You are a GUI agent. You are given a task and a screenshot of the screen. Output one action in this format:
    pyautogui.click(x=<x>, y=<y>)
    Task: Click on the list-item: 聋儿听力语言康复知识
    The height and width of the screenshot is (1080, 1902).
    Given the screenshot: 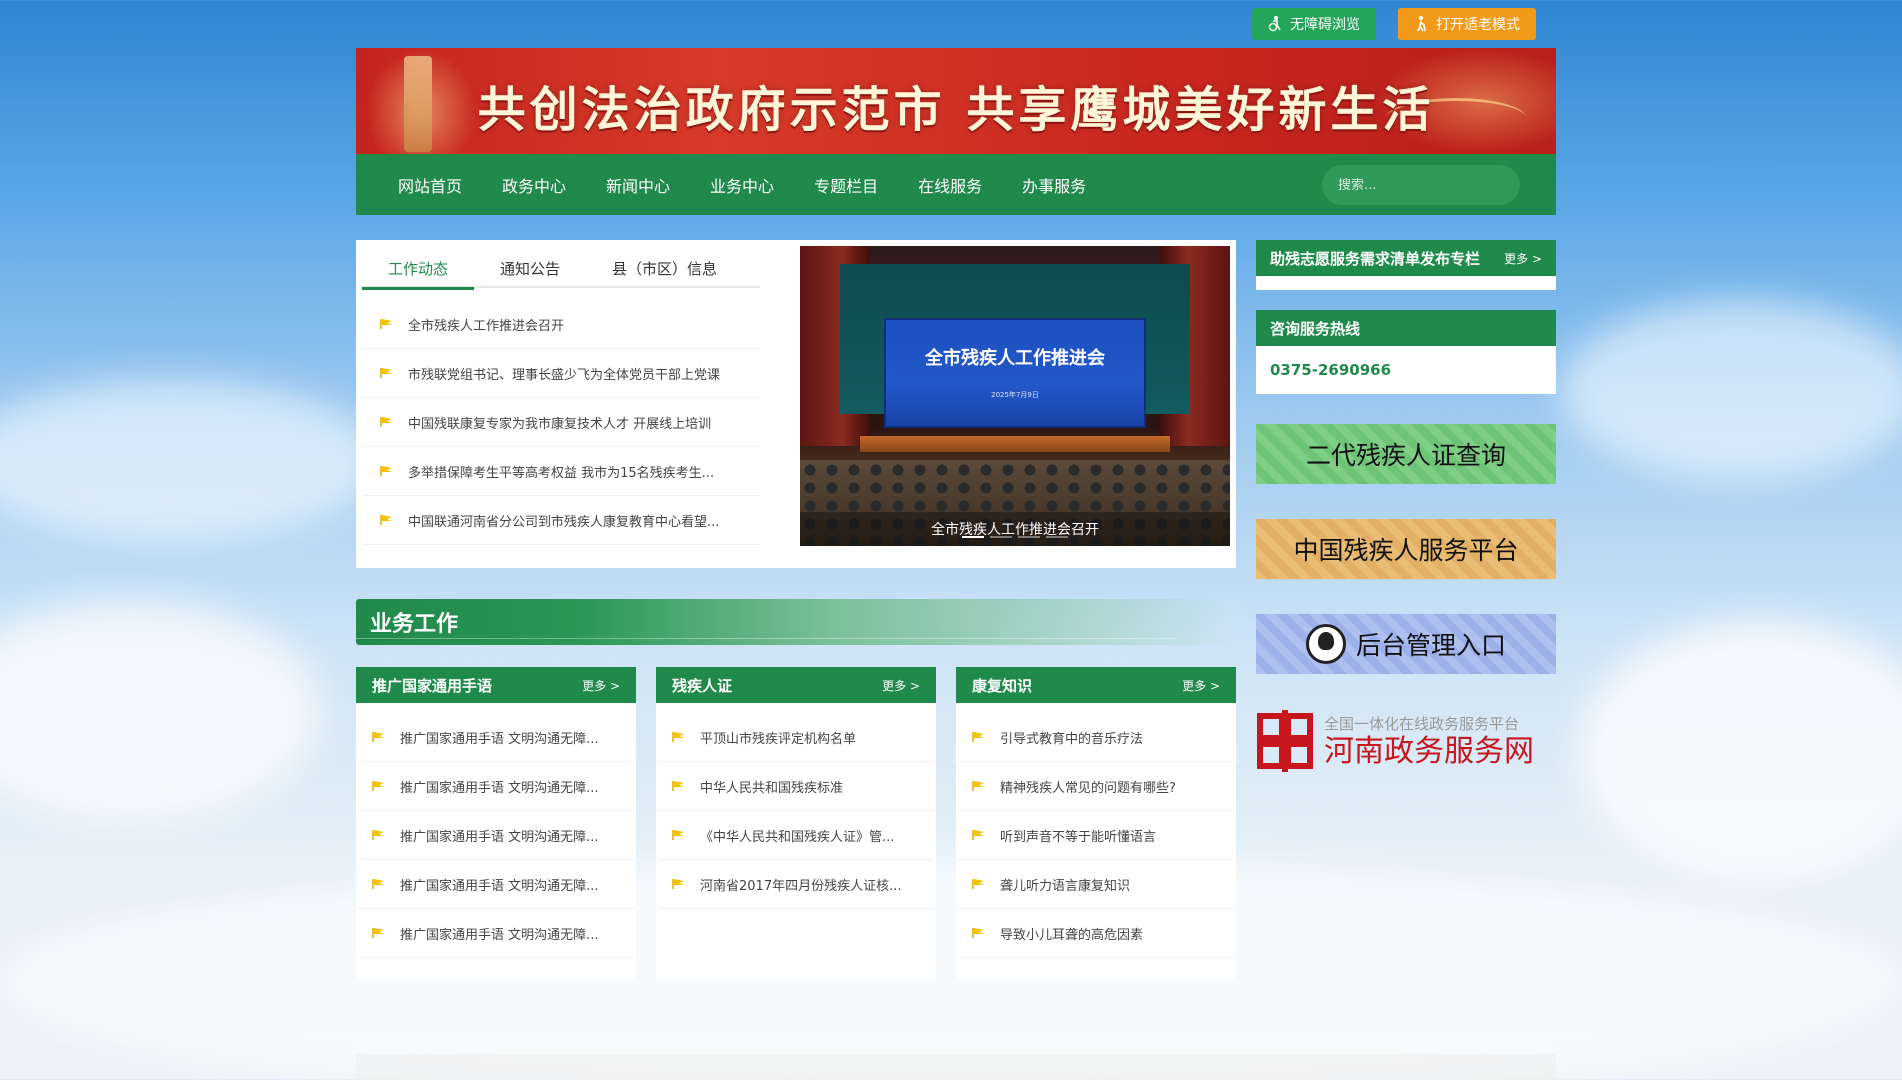 What is the action you would take?
    pyautogui.click(x=1096, y=884)
    